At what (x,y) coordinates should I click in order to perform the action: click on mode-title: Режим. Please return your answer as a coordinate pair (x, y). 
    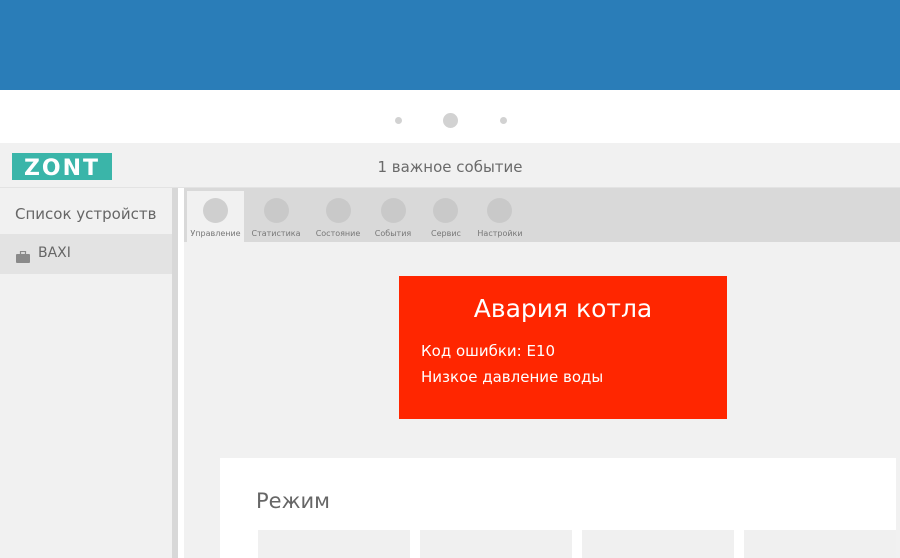
    Looking at the image, I should click on (293, 501).